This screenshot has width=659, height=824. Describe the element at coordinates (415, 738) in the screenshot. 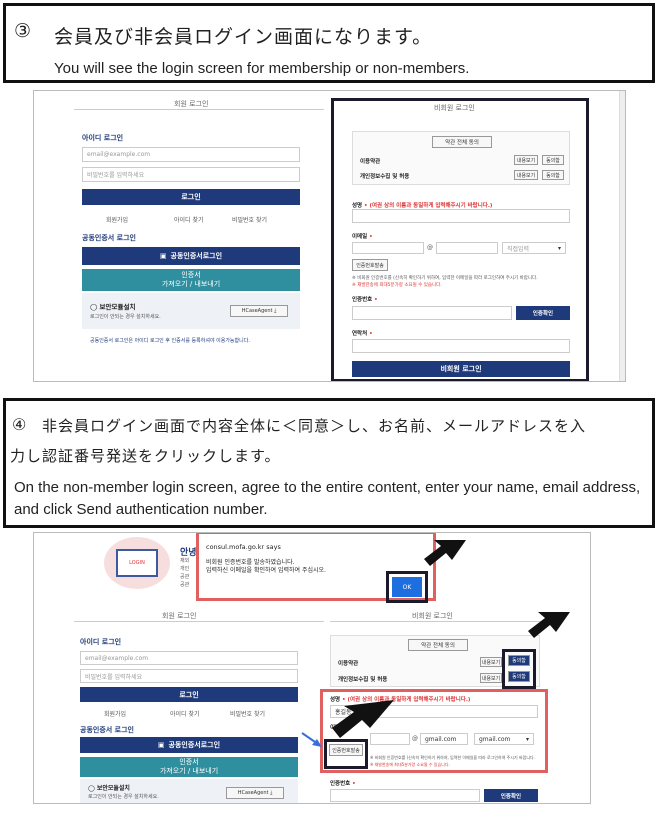

I see `email-at-2: @` at that location.